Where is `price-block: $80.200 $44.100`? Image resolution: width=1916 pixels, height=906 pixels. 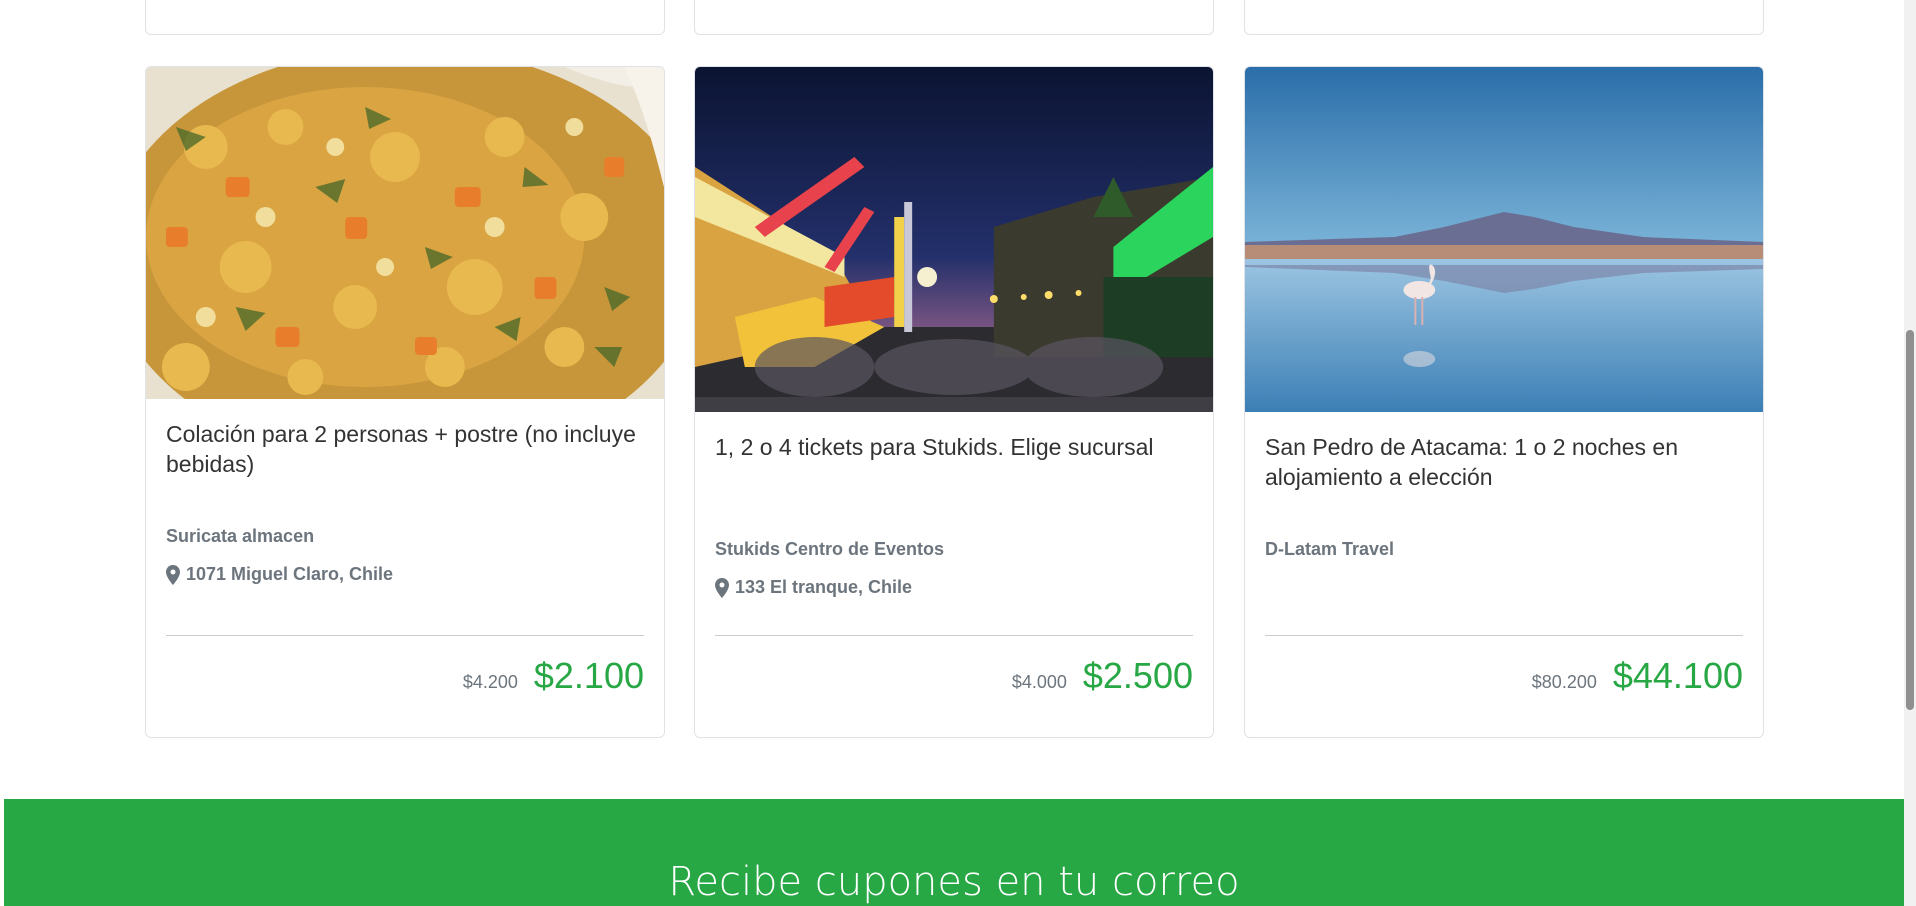
price-block: $80.200 $44.100 is located at coordinates (1637, 676).